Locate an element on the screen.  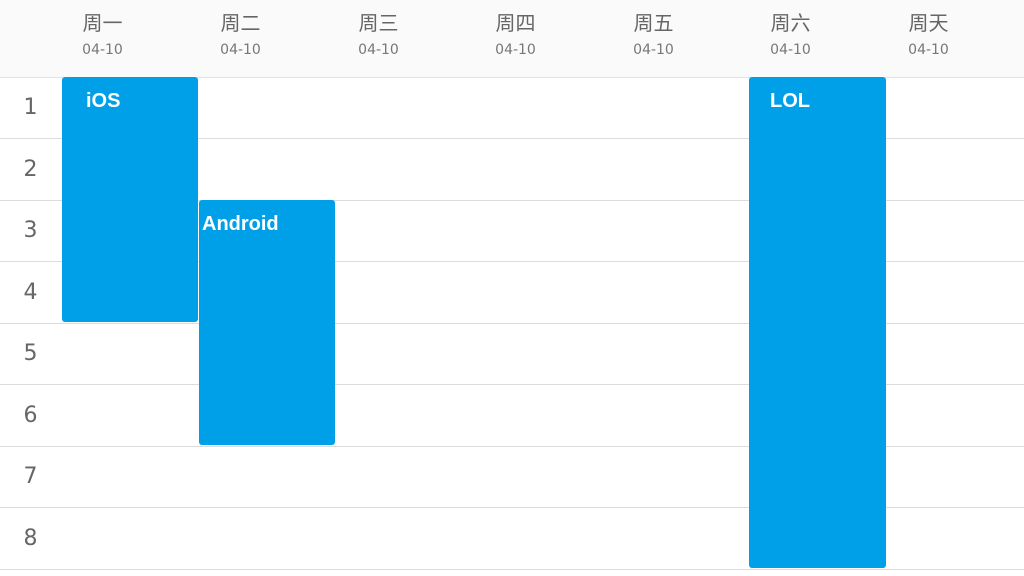
event-title: LOL is located at coordinates (790, 101).